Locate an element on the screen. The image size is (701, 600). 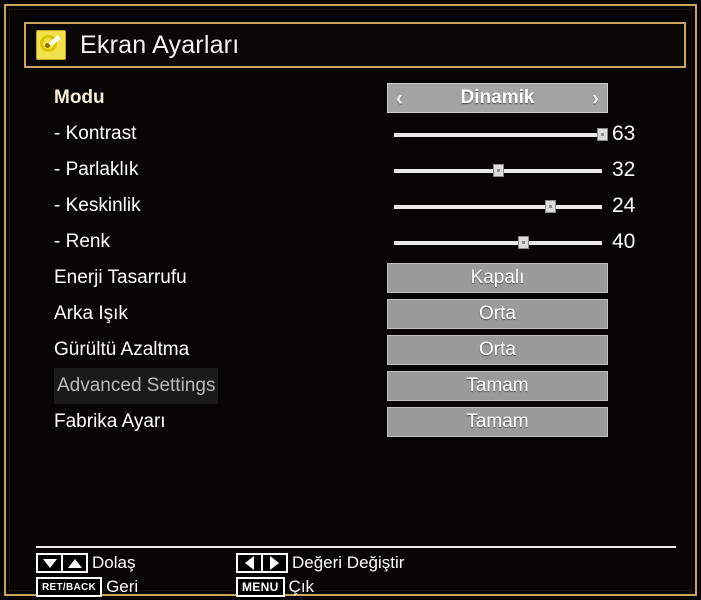
value-button-factory-reset: Tamam is located at coordinates (497, 422).